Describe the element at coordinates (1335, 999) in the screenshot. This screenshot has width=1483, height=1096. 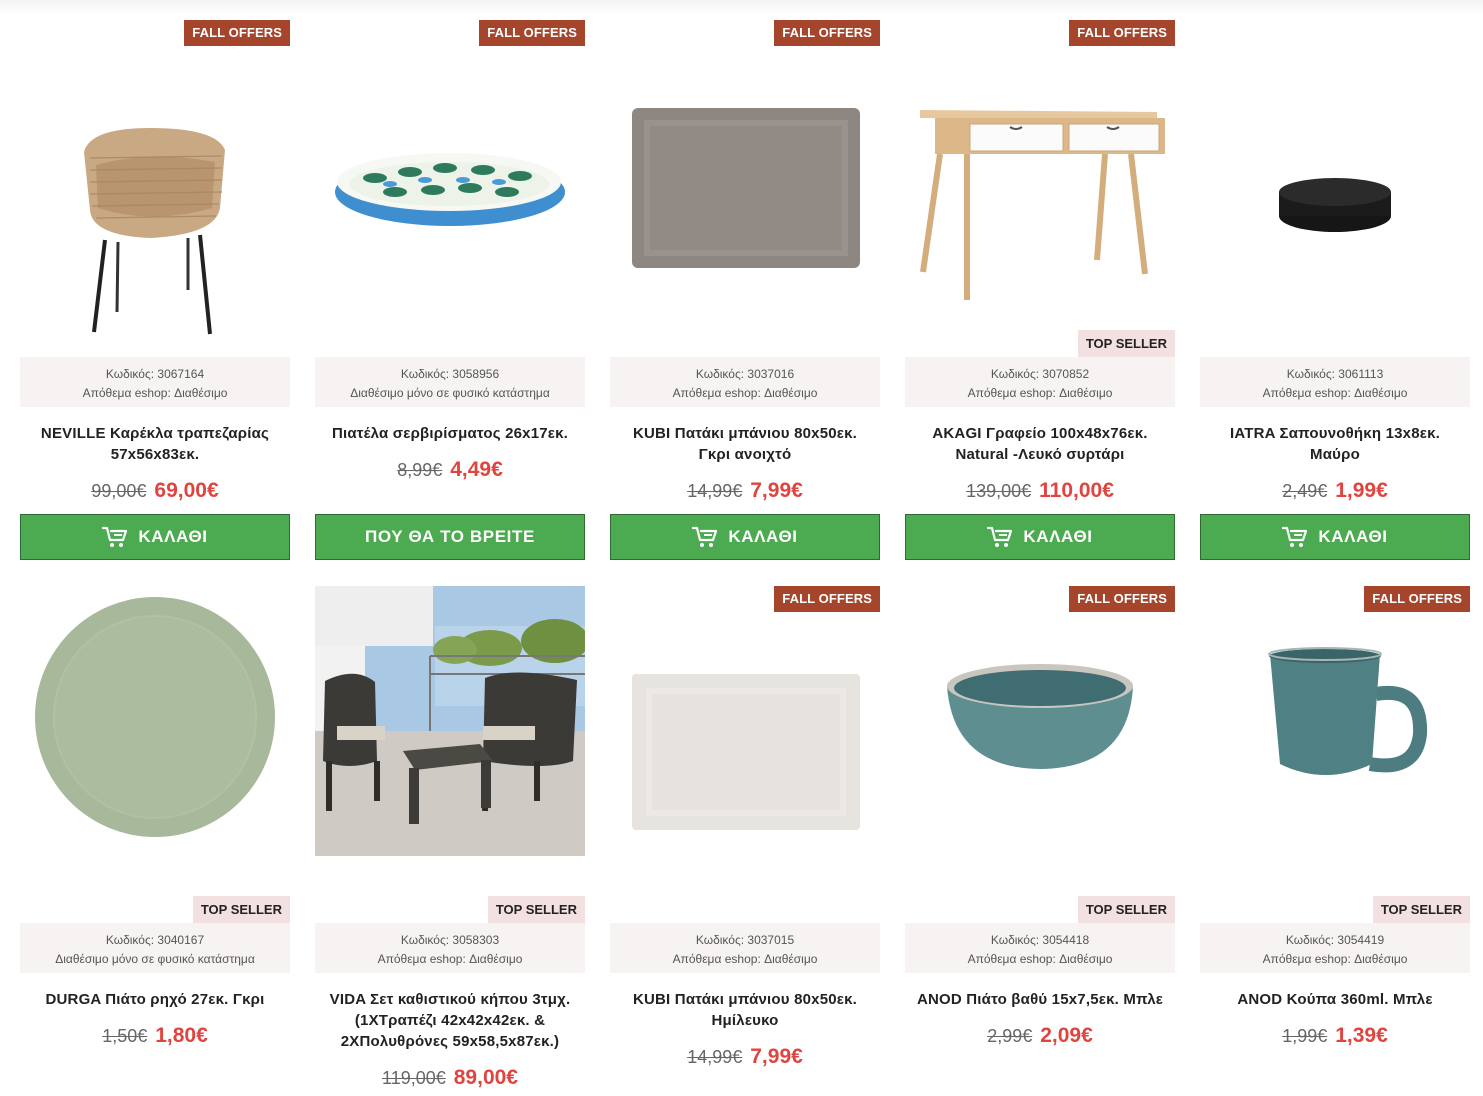
I see `product-name: ANOD Κούπα 360ml. Μπλε` at that location.